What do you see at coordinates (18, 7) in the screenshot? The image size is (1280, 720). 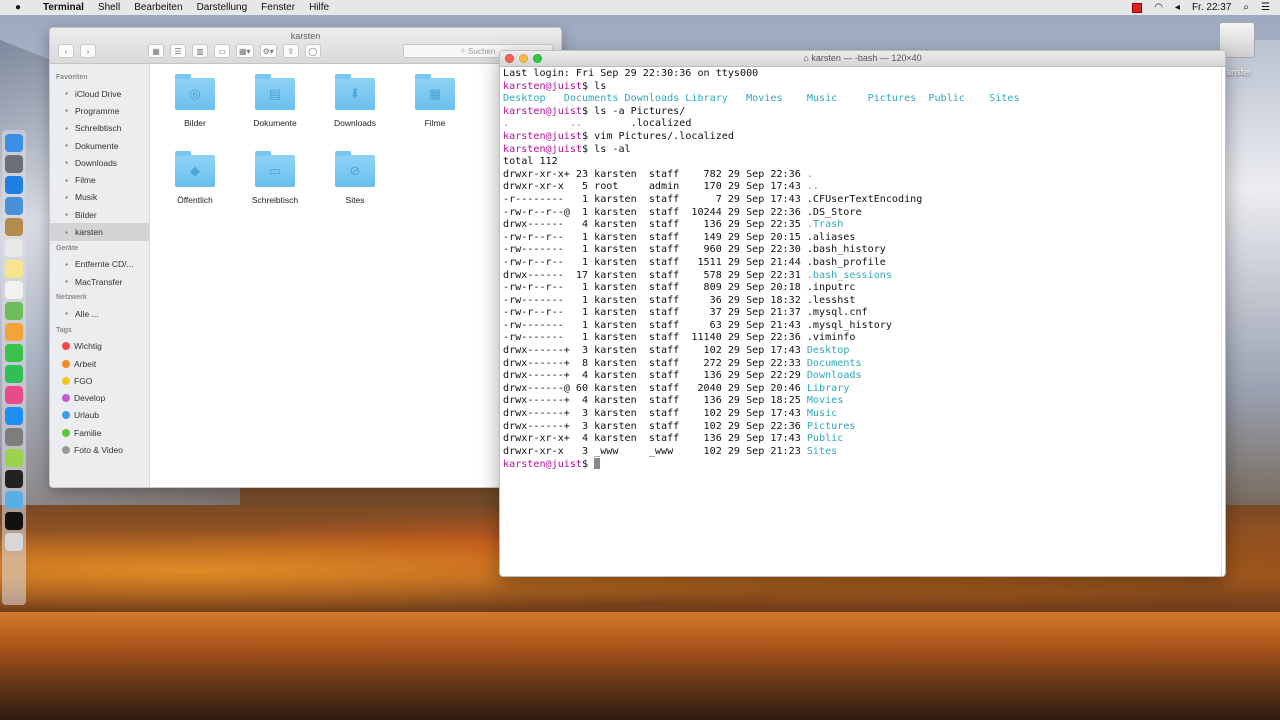 I see `apple-menu-icon: ●` at bounding box center [18, 7].